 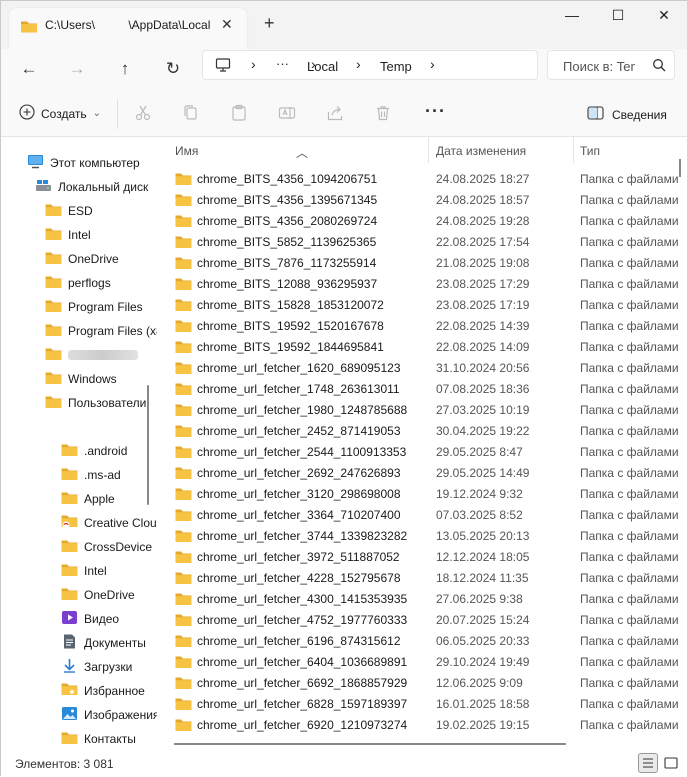 What do you see at coordinates (627, 114) in the screenshot?
I see `details-button: Сведения` at bounding box center [627, 114].